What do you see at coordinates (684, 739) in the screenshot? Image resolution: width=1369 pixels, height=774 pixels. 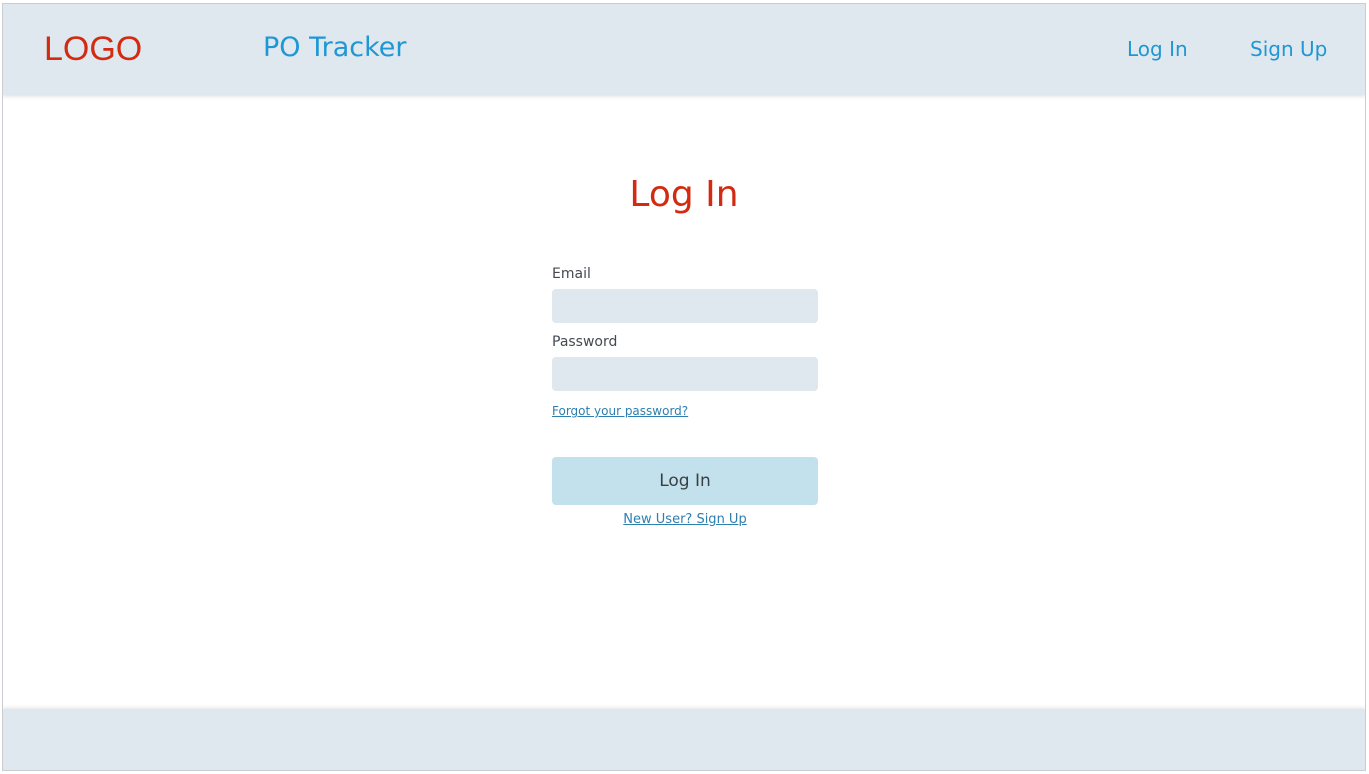 I see `footer-bar` at bounding box center [684, 739].